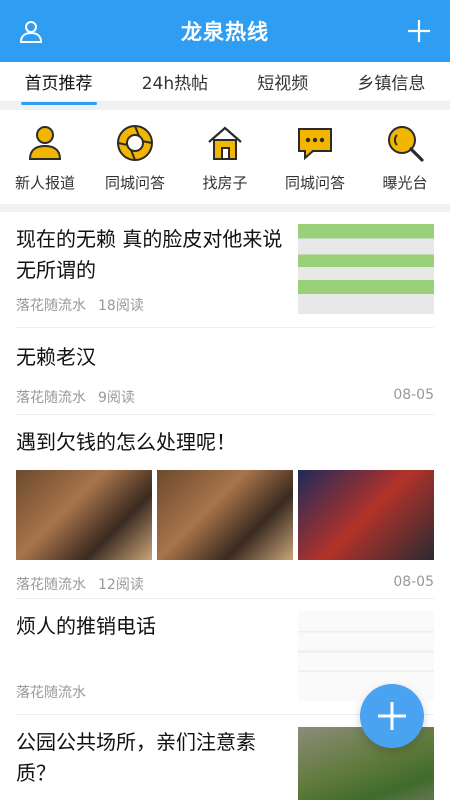 This screenshot has height=800, width=450. Describe the element at coordinates (121, 306) in the screenshot. I see `post-reads: 18阅读` at that location.